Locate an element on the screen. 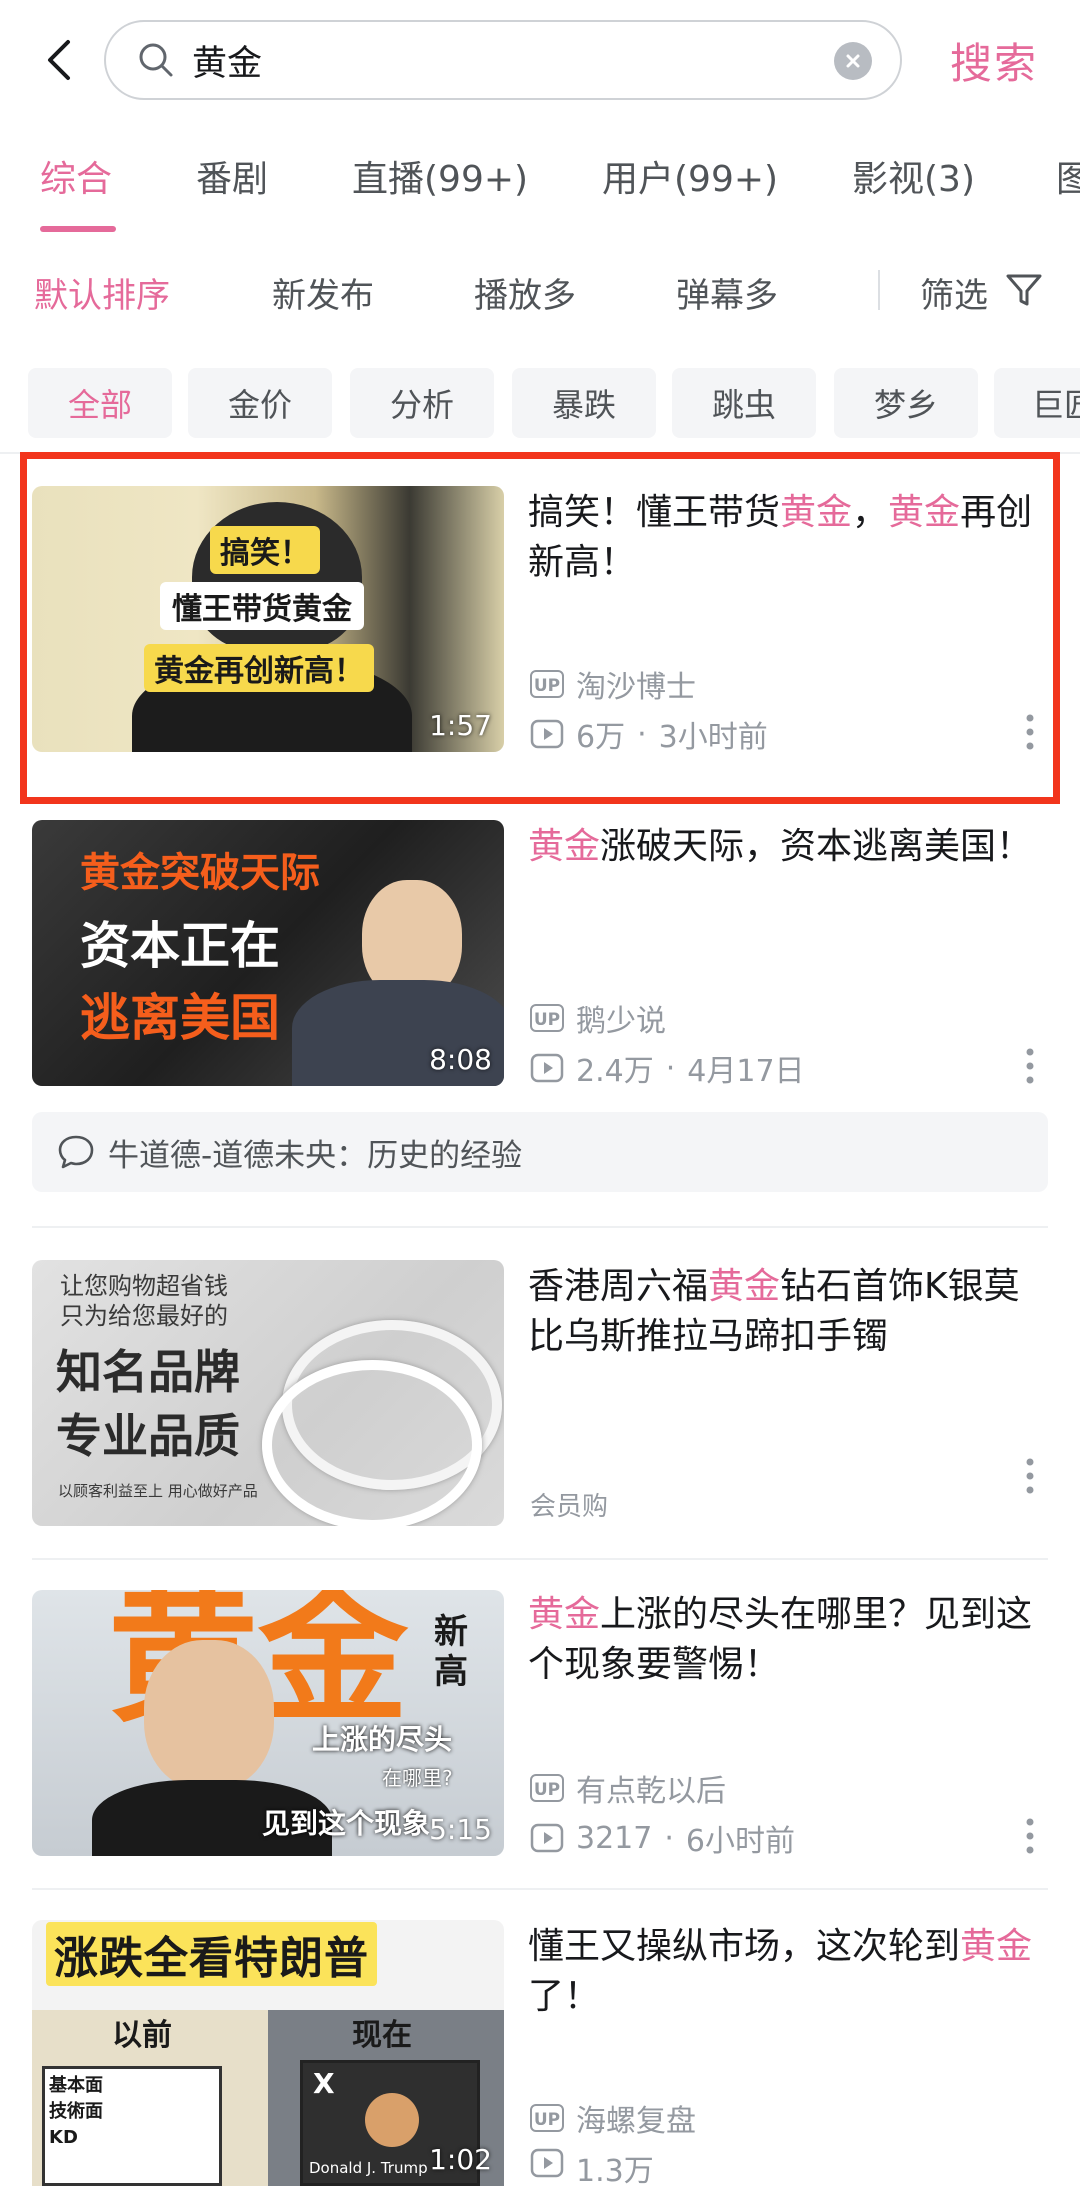  comment-text: 牛道德-道德未央：历史的经验 is located at coordinates (315, 1155).